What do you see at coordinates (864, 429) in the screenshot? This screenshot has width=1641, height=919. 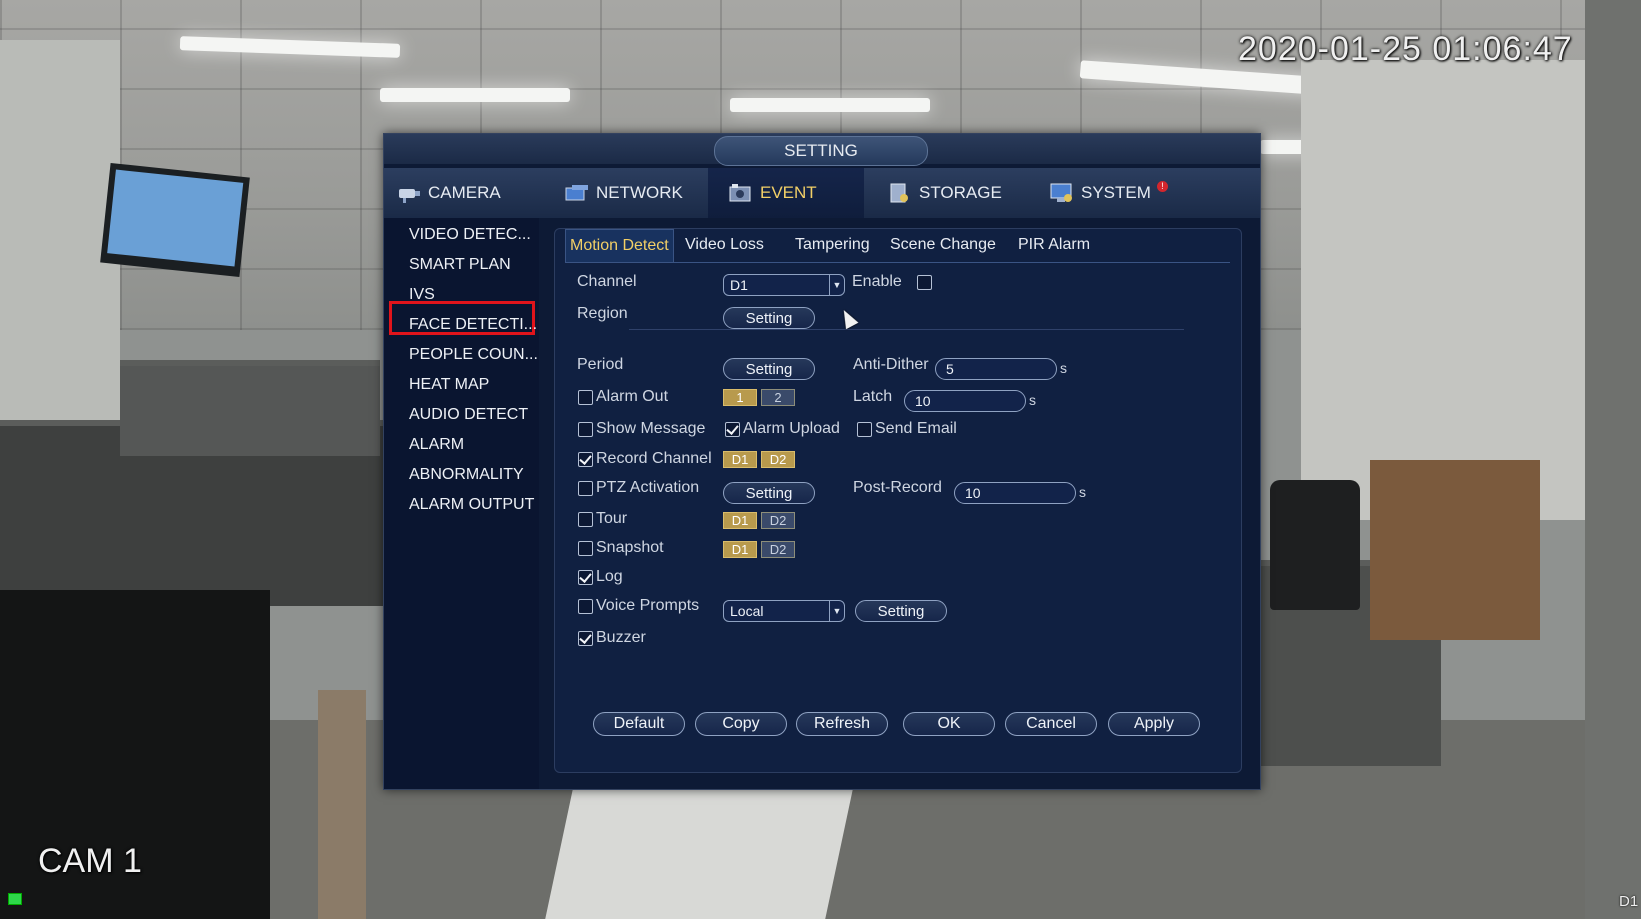 I see `send-email-checkbox` at bounding box center [864, 429].